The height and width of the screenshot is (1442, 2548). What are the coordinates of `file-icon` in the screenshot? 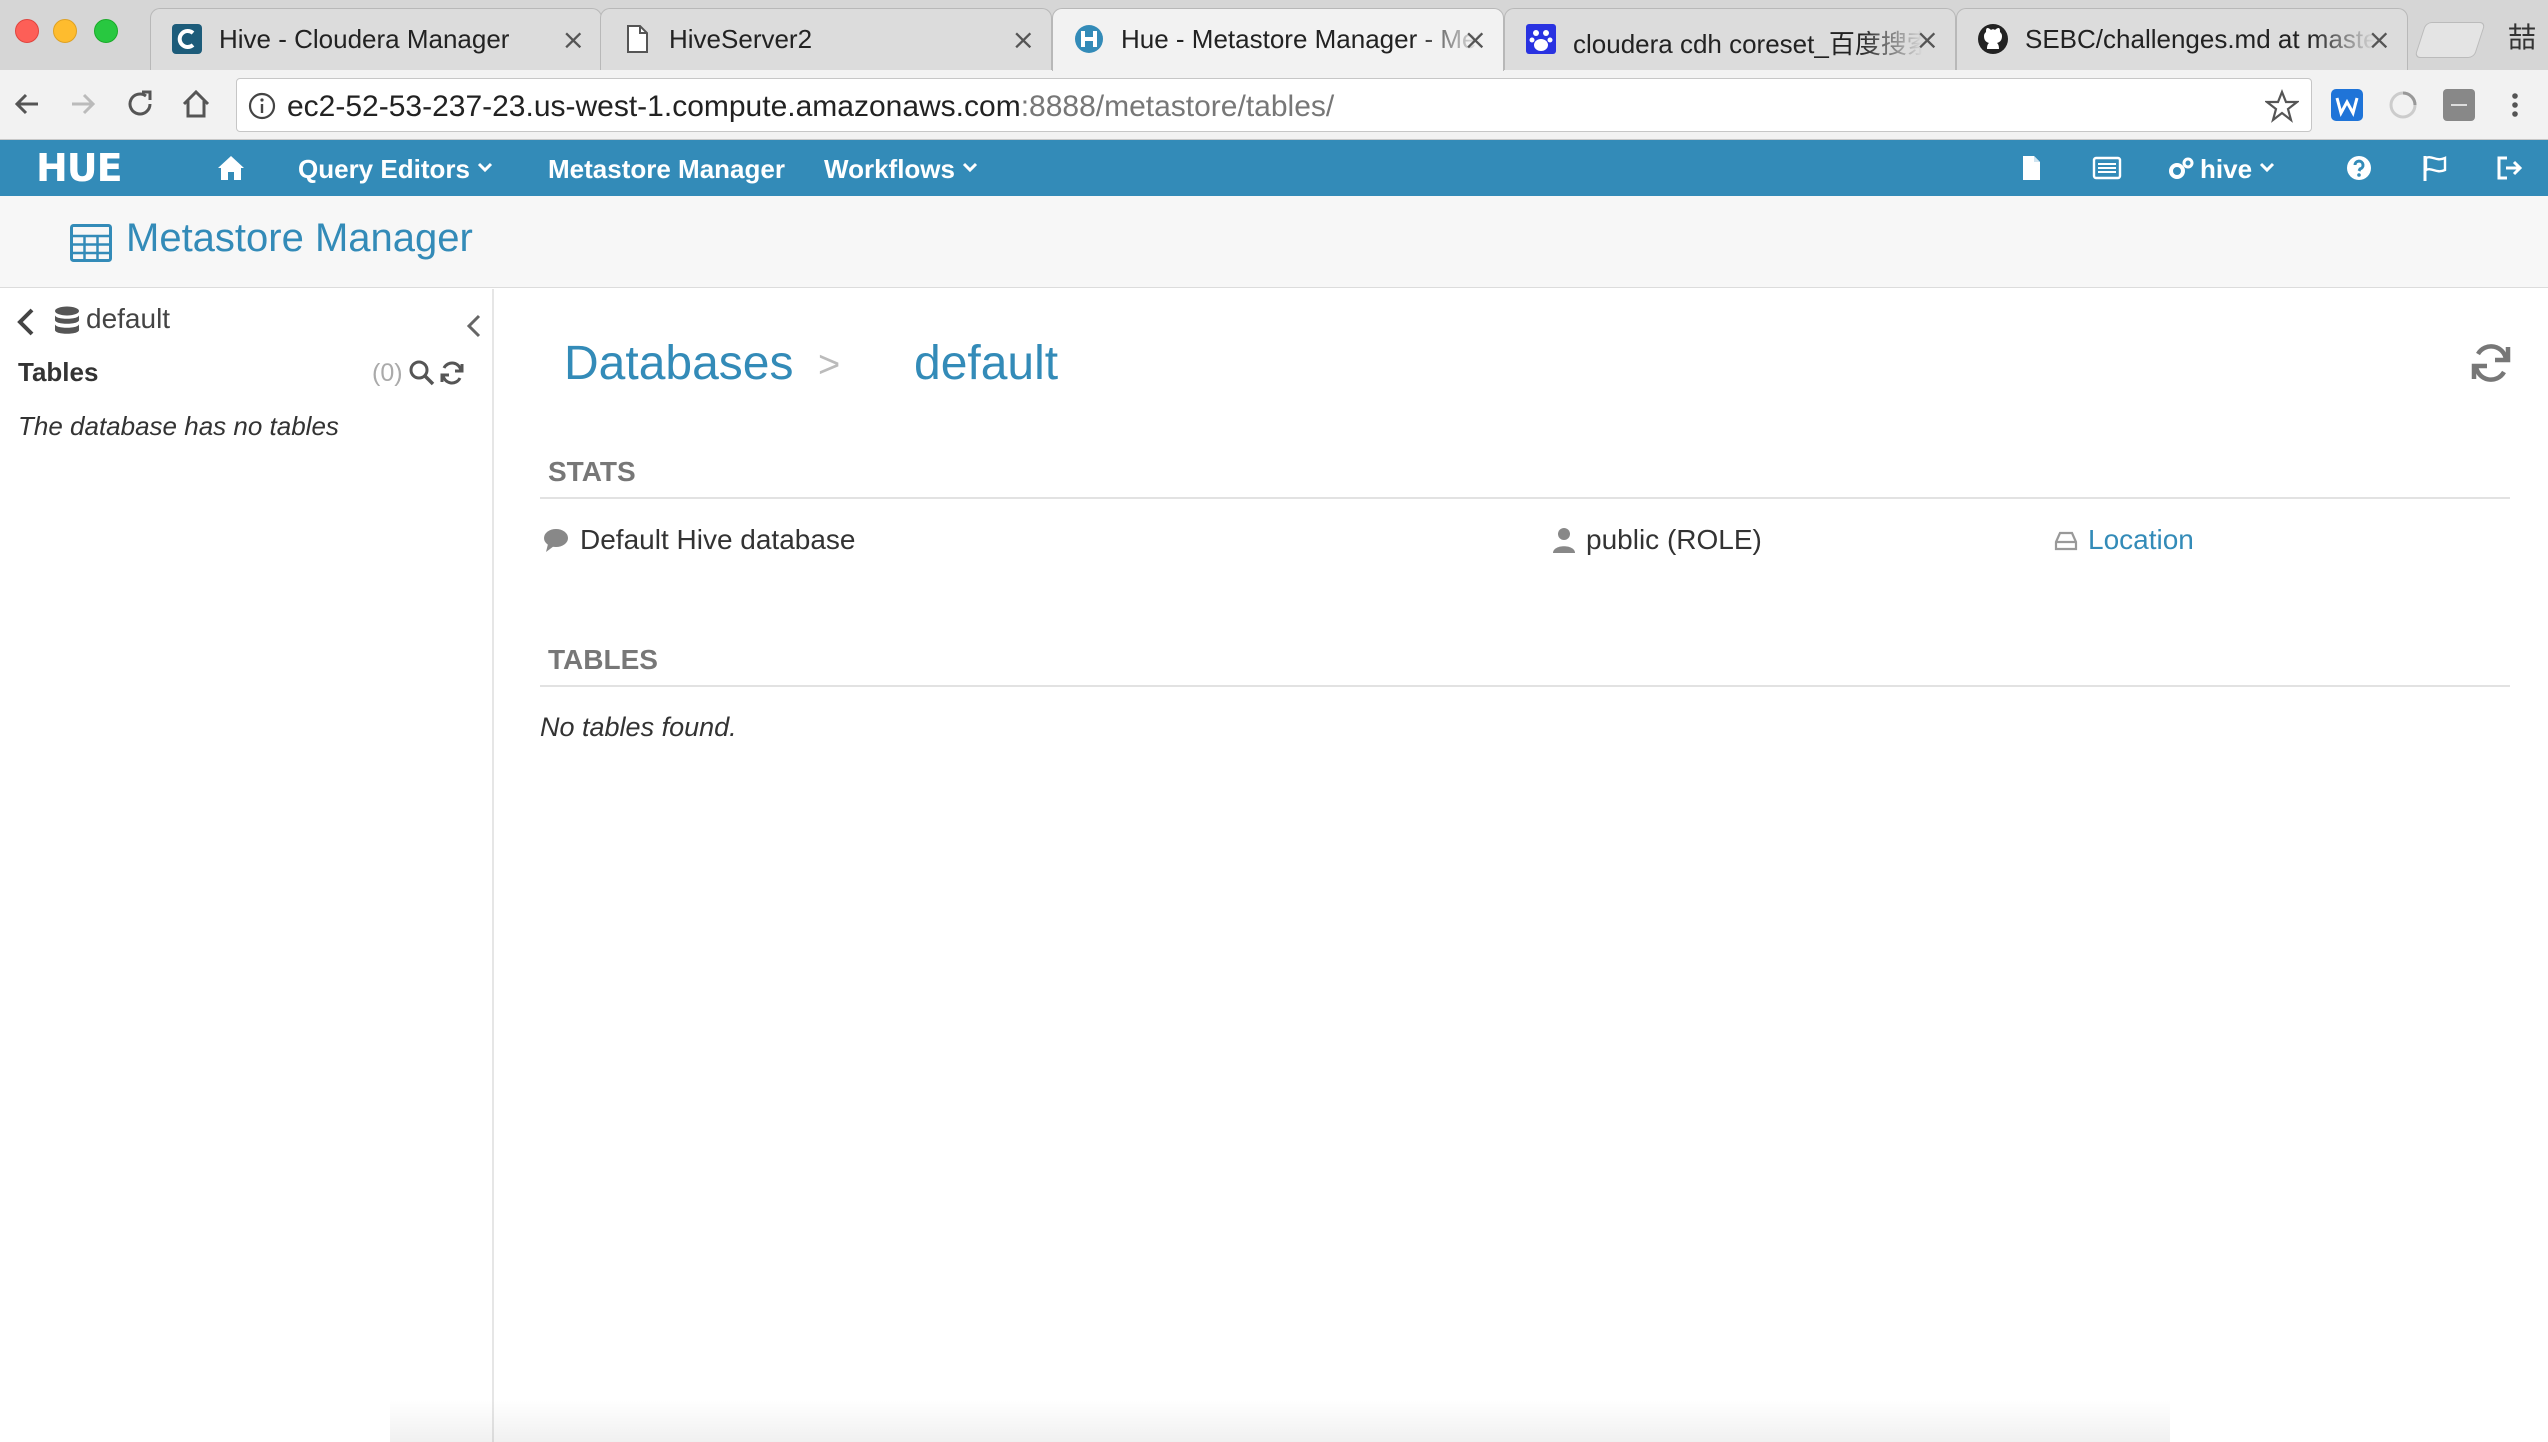 It's located at (2031, 168).